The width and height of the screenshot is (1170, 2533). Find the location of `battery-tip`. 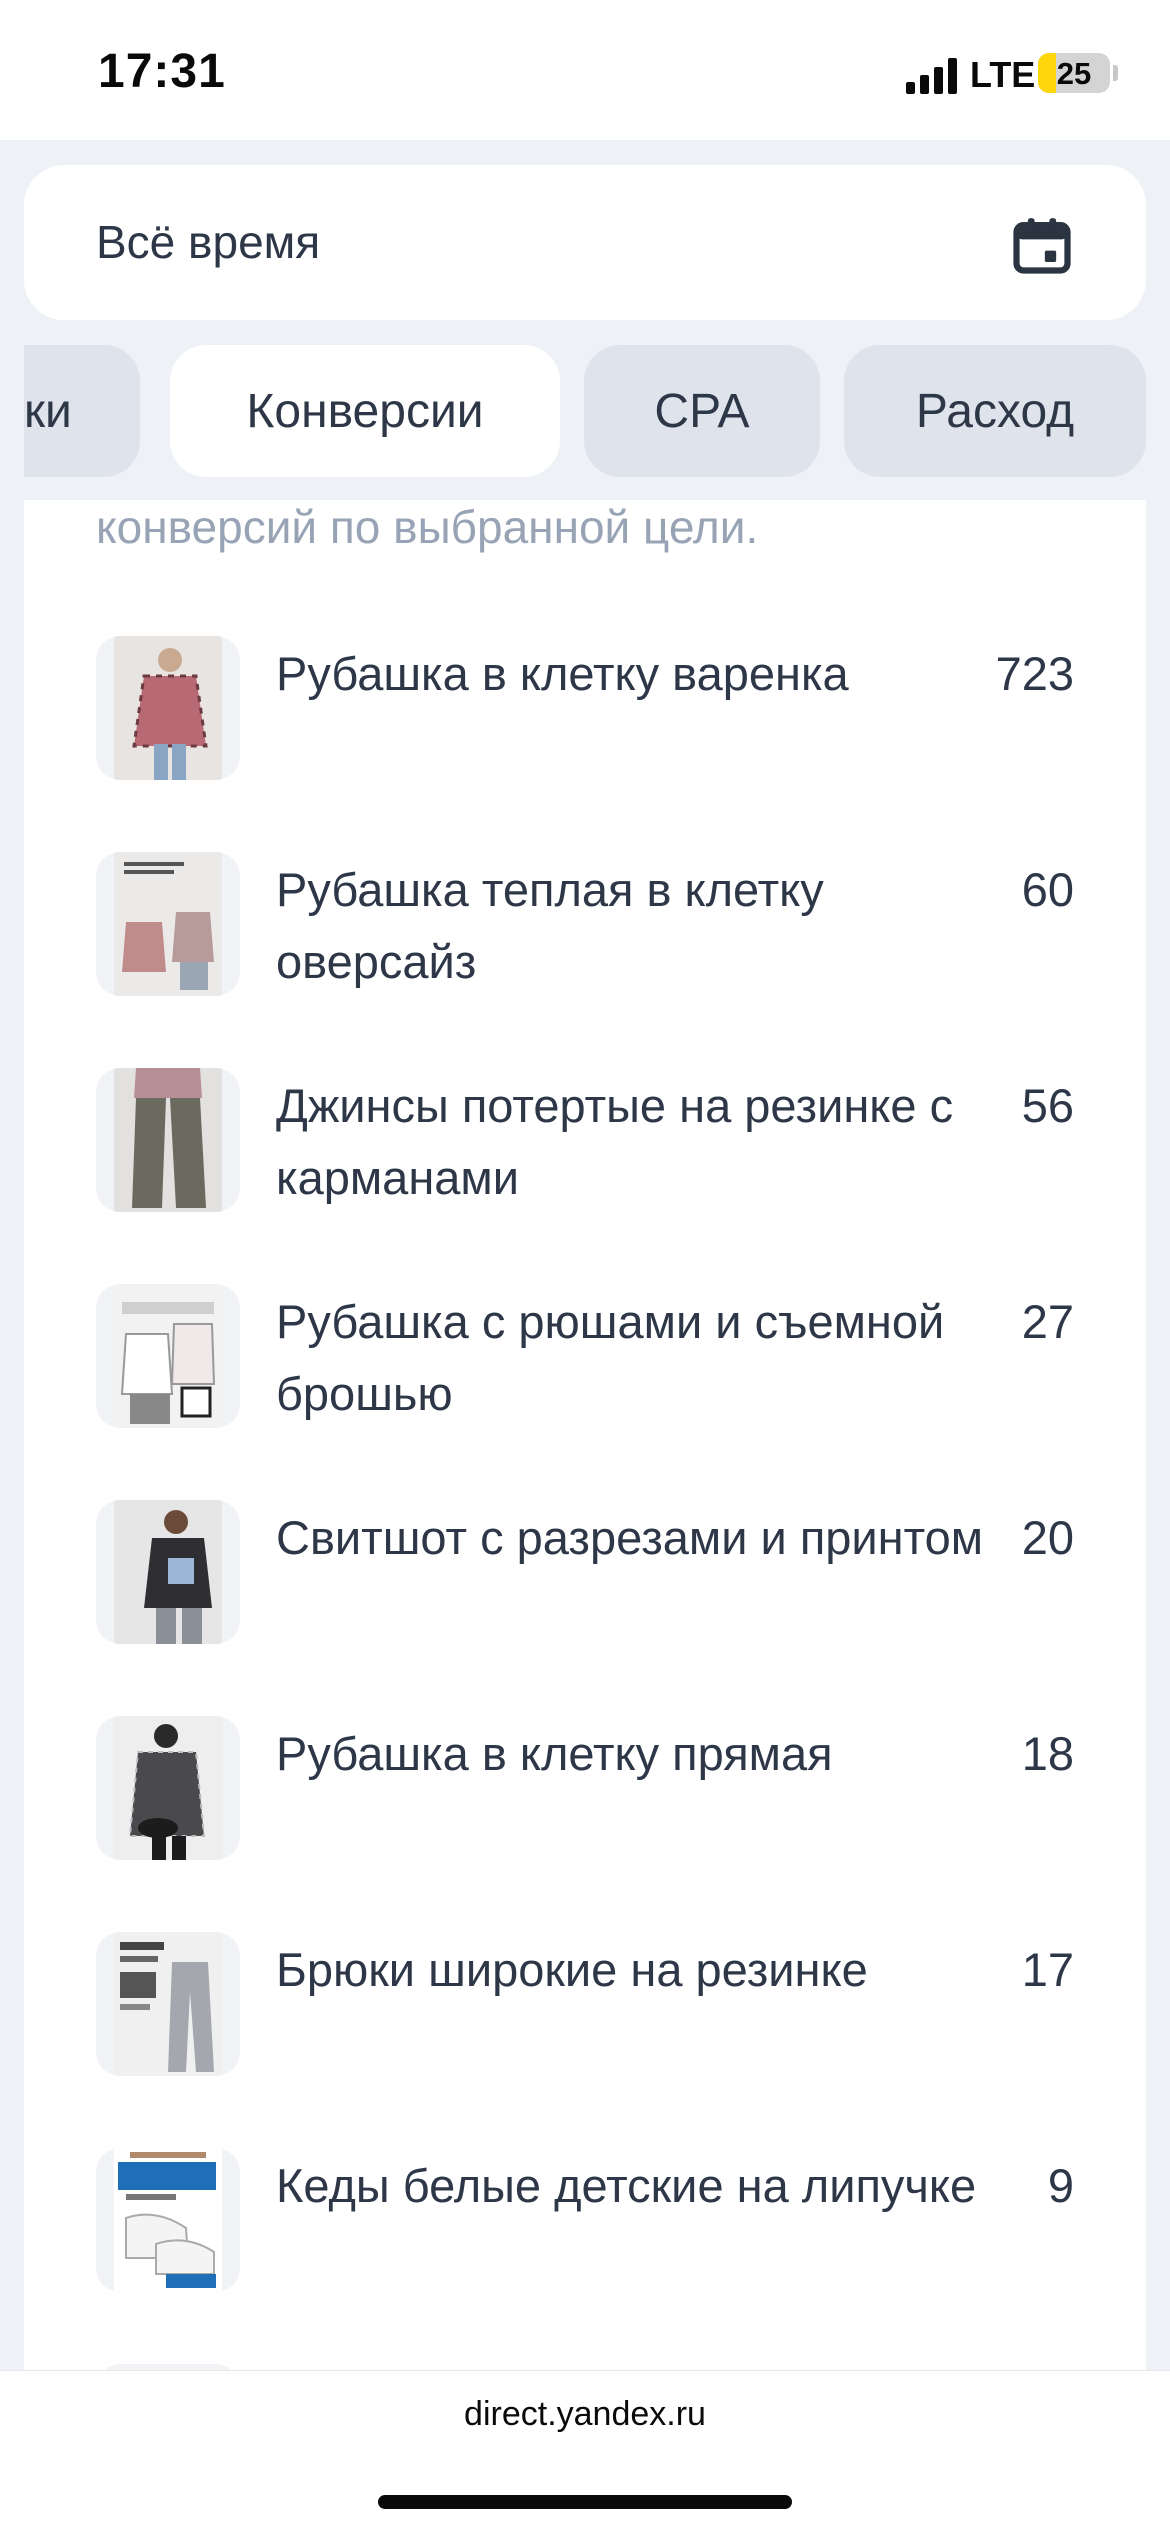

battery-tip is located at coordinates (1115, 73).